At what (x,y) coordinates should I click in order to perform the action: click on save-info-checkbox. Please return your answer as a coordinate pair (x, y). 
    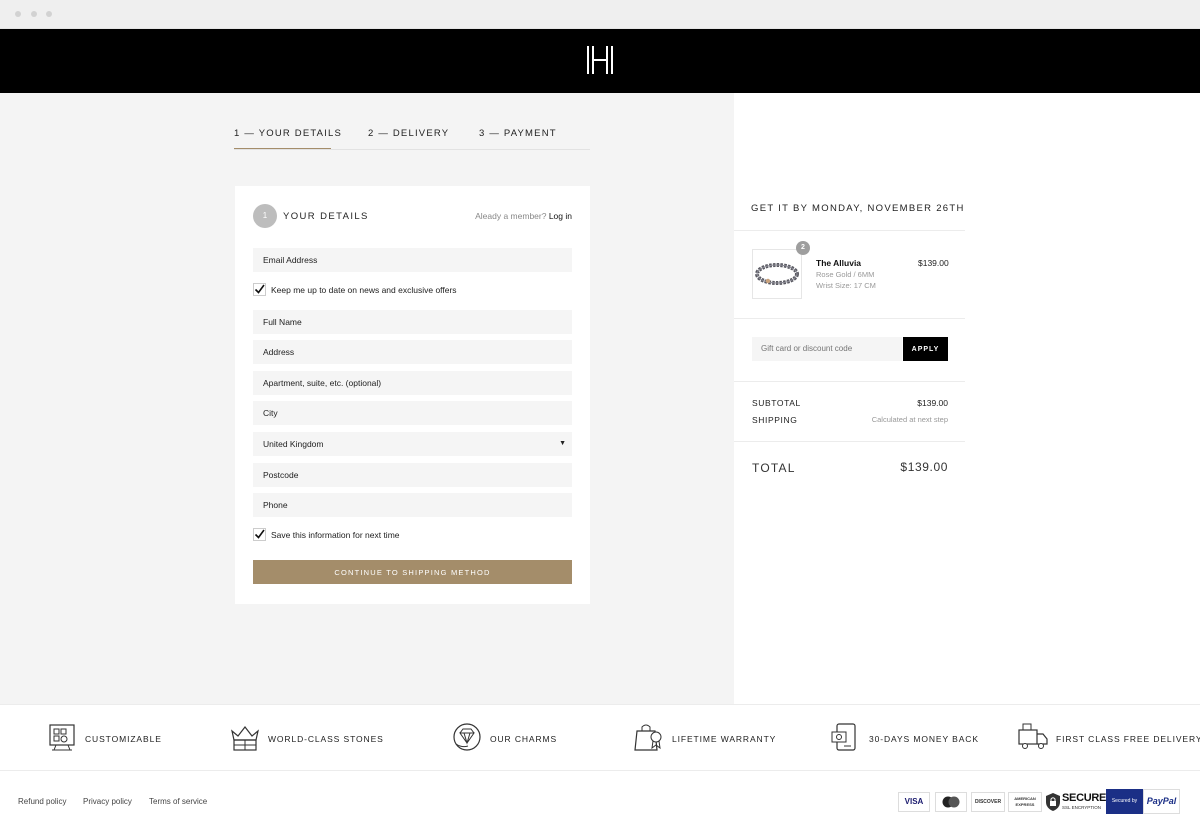
    Looking at the image, I should click on (259, 534).